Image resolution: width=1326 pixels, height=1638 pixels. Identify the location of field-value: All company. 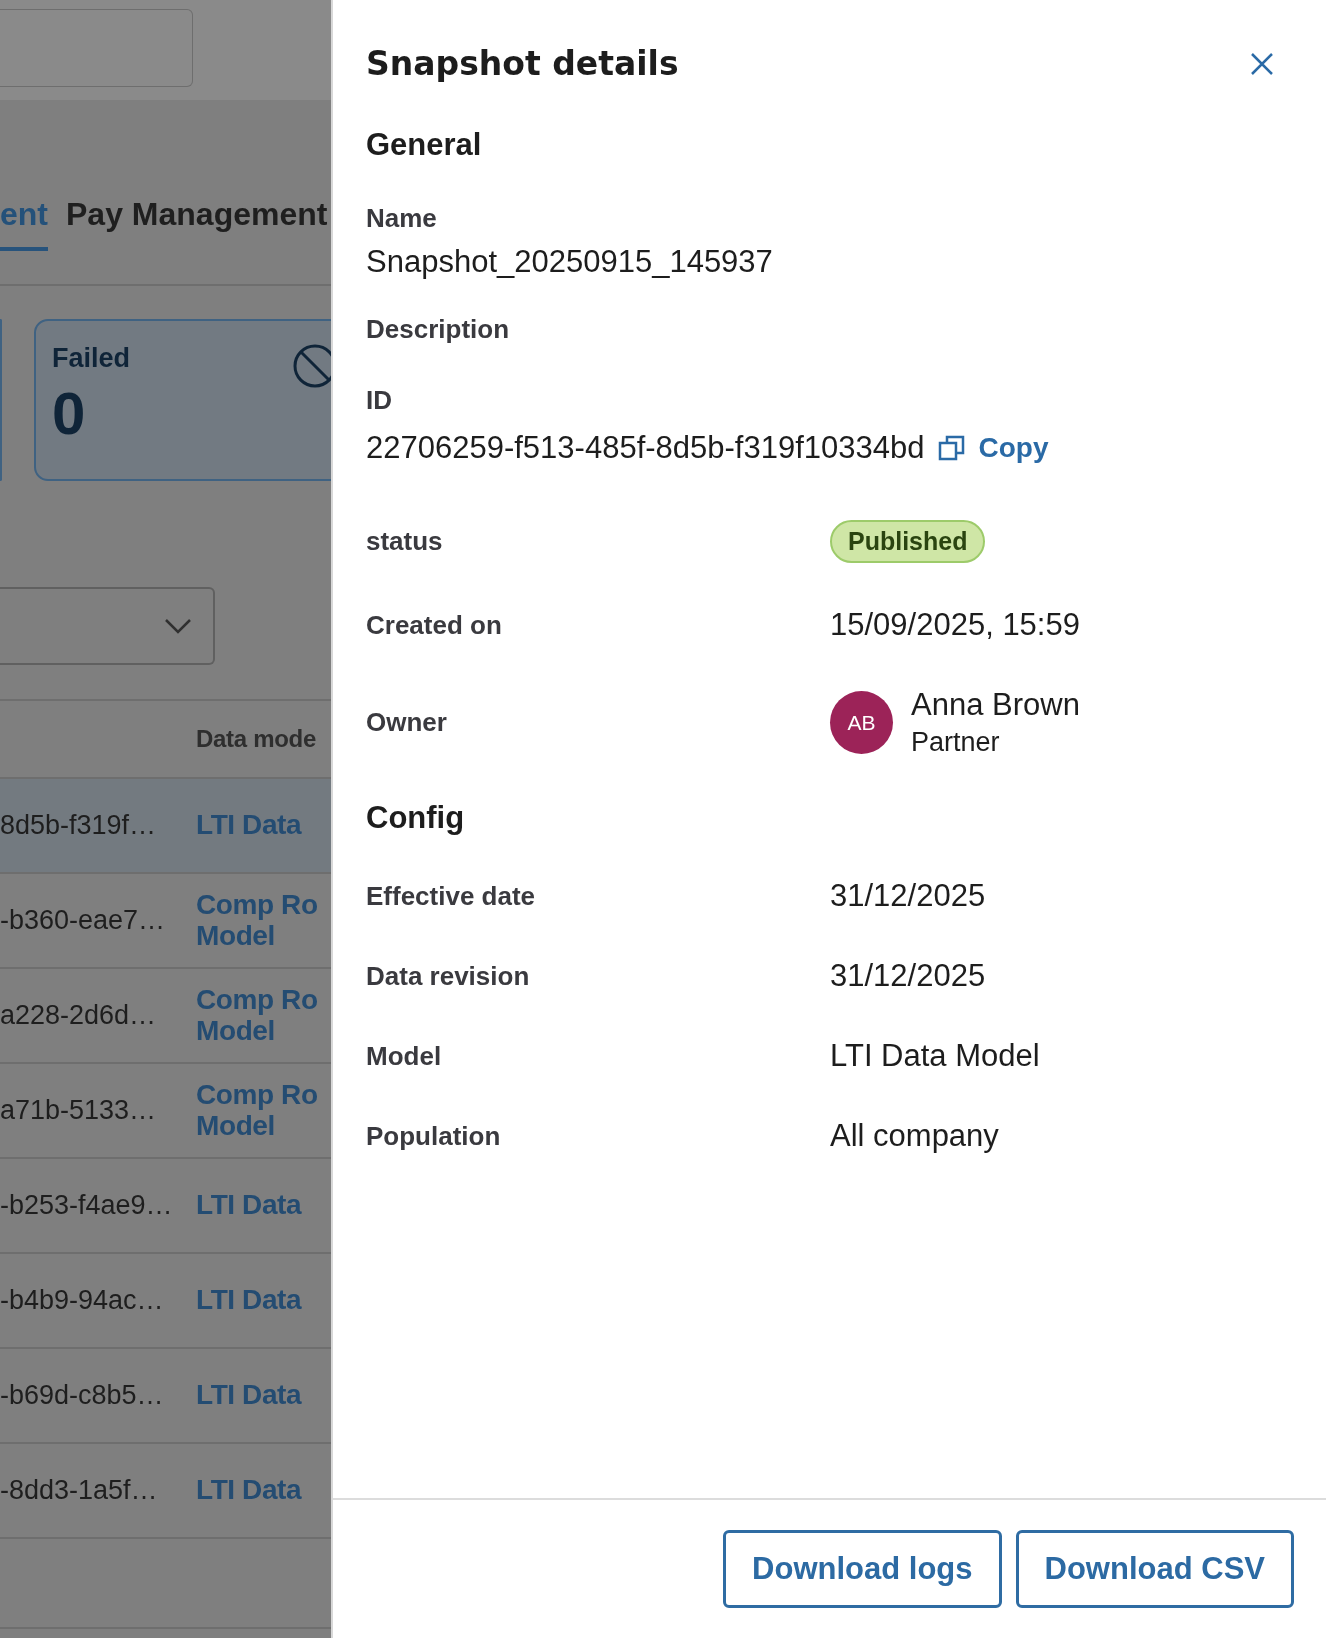
(915, 1136).